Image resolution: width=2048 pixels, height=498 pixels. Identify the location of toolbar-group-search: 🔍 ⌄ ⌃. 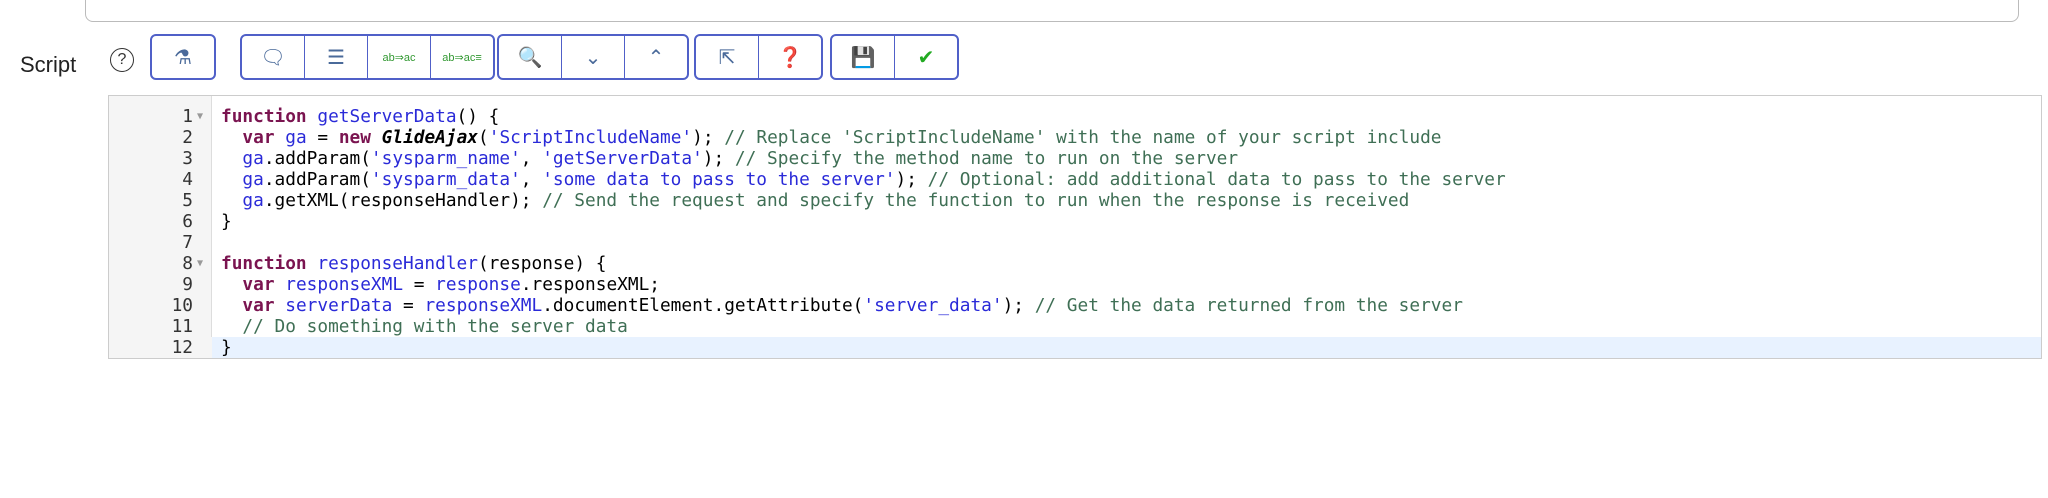
(593, 57).